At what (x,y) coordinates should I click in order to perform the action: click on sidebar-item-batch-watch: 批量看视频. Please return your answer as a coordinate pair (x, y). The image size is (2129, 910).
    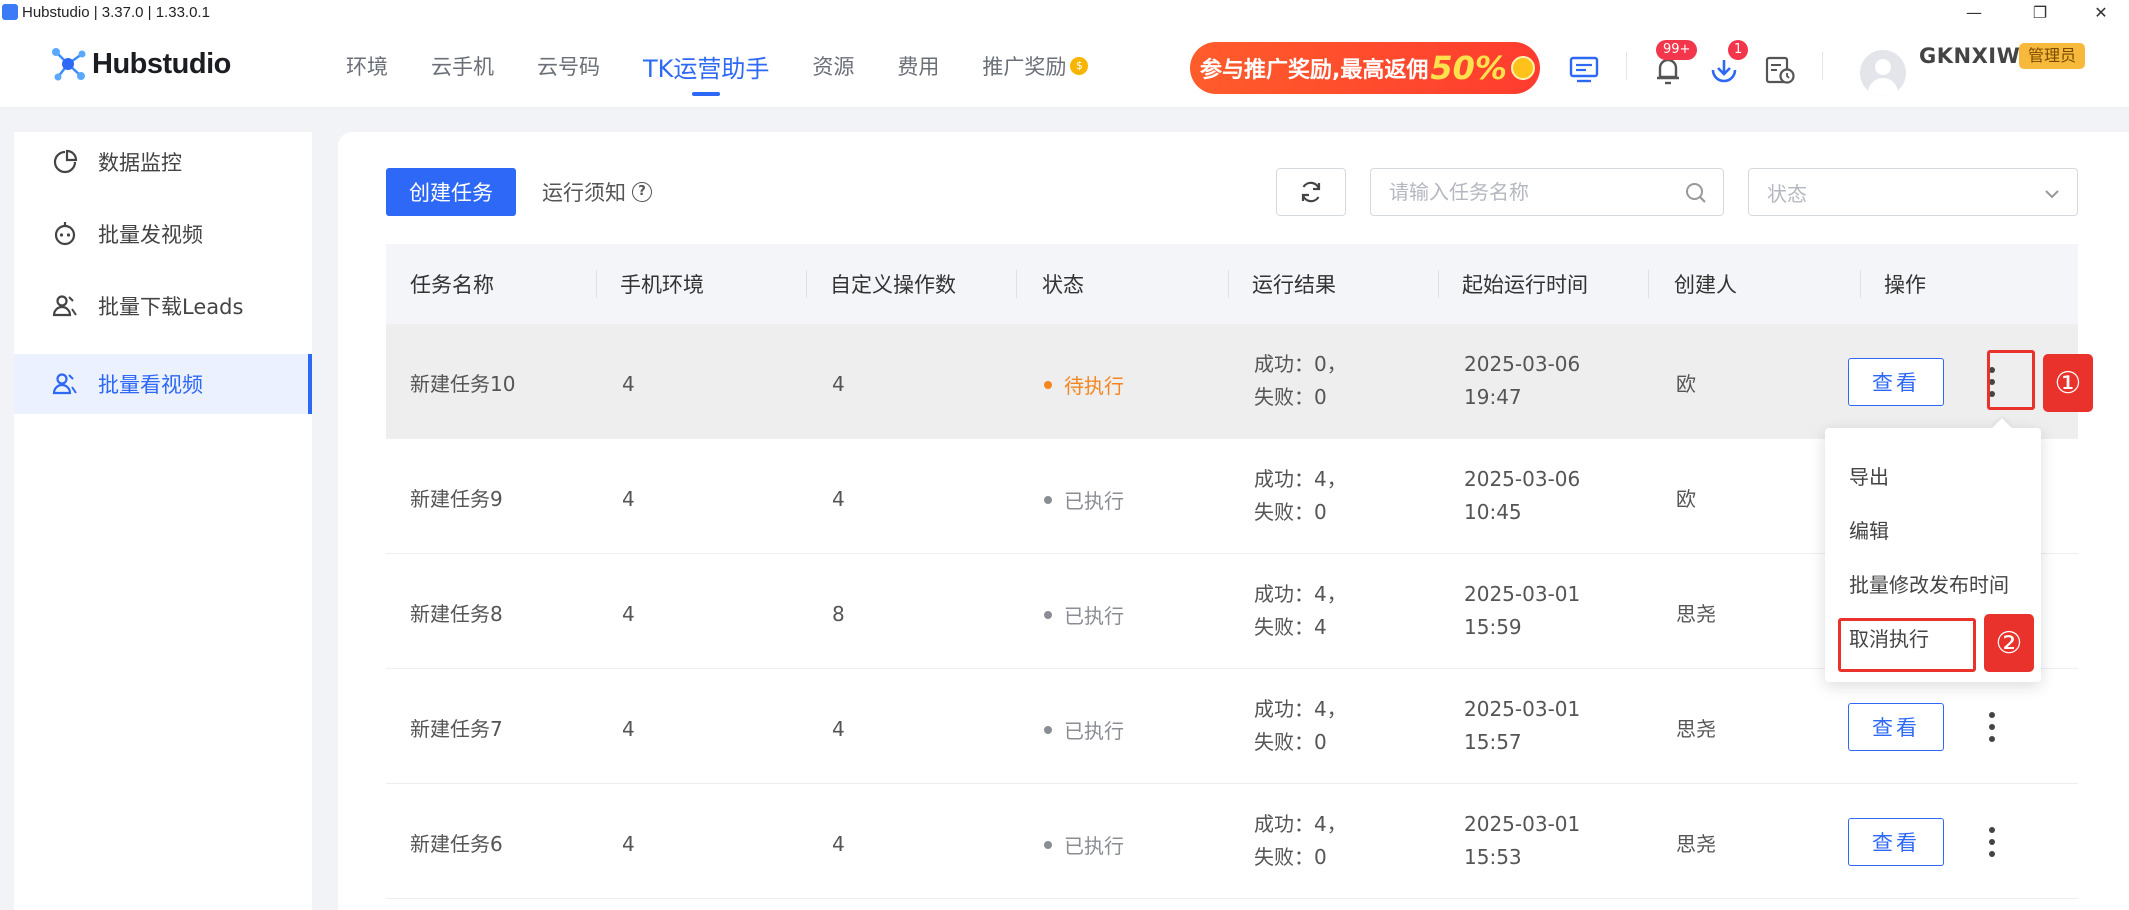
    Looking at the image, I should click on (163, 384).